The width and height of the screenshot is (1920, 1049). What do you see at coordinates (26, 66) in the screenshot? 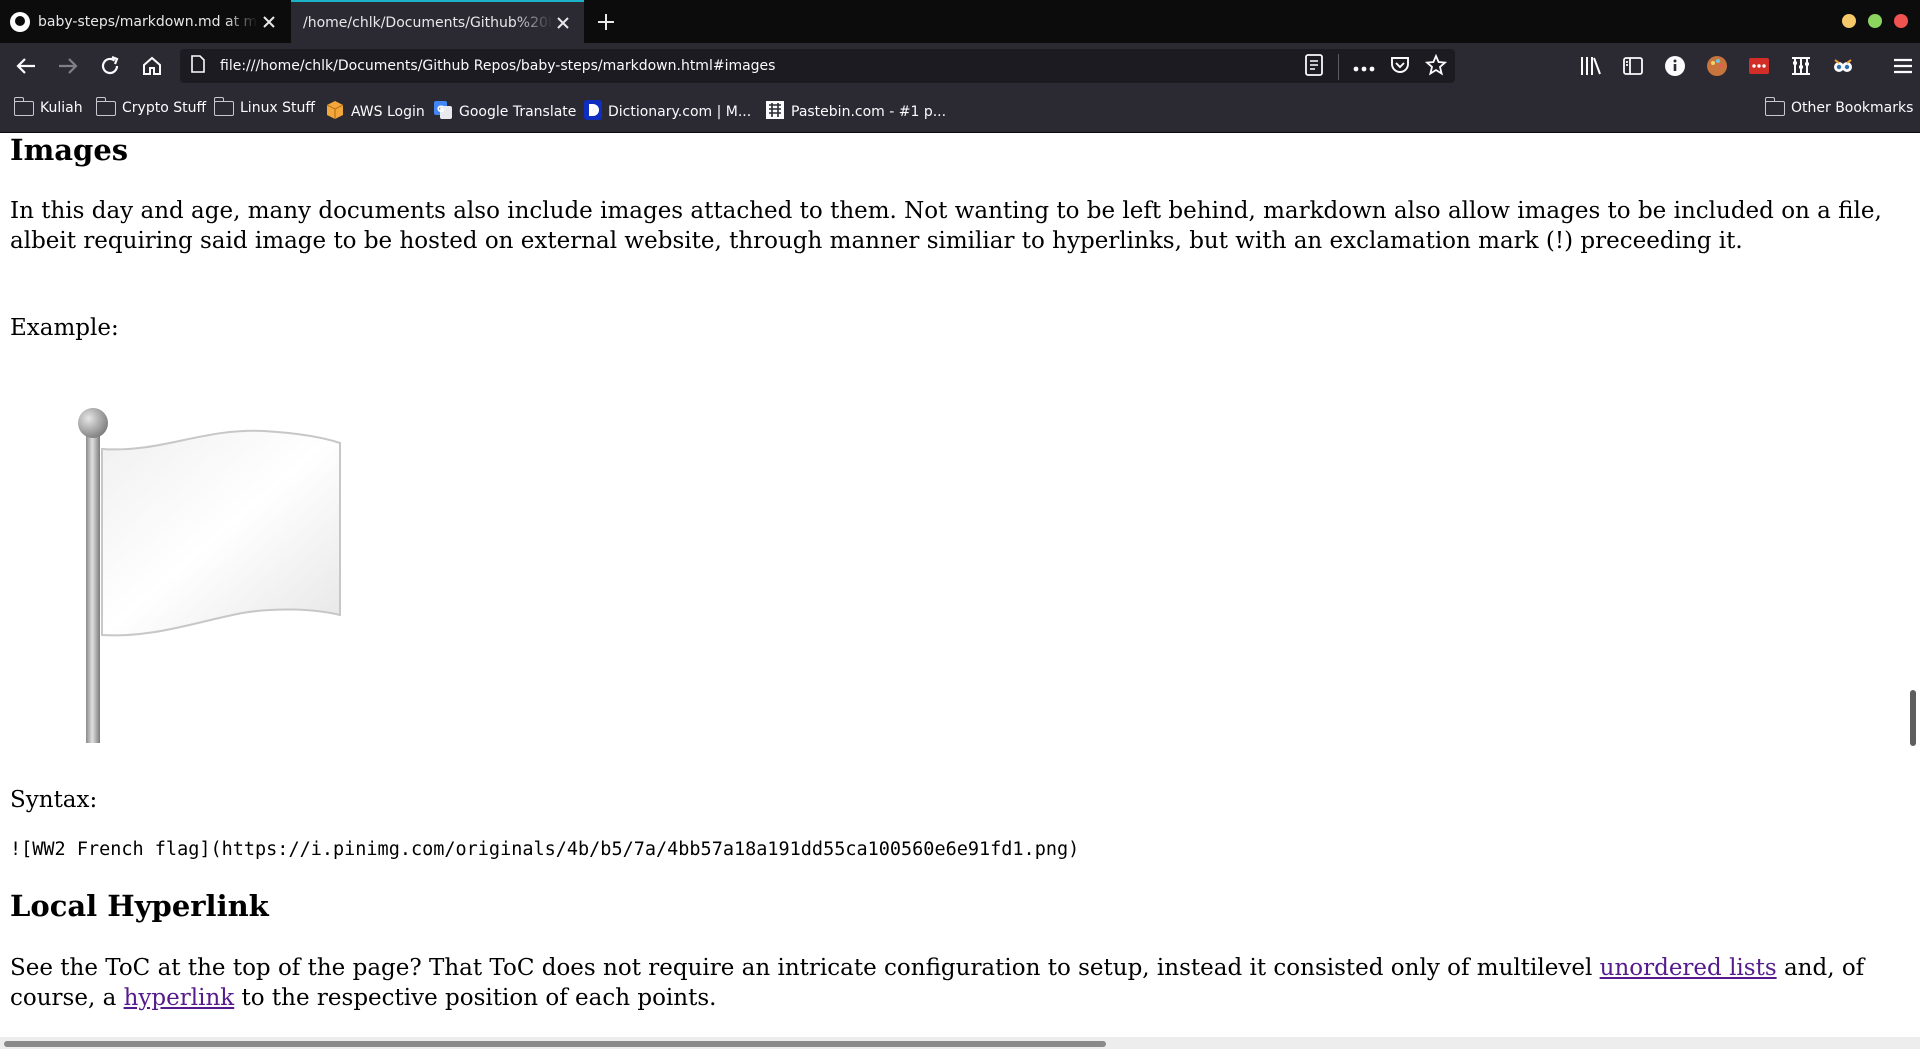
I see `back-button` at bounding box center [26, 66].